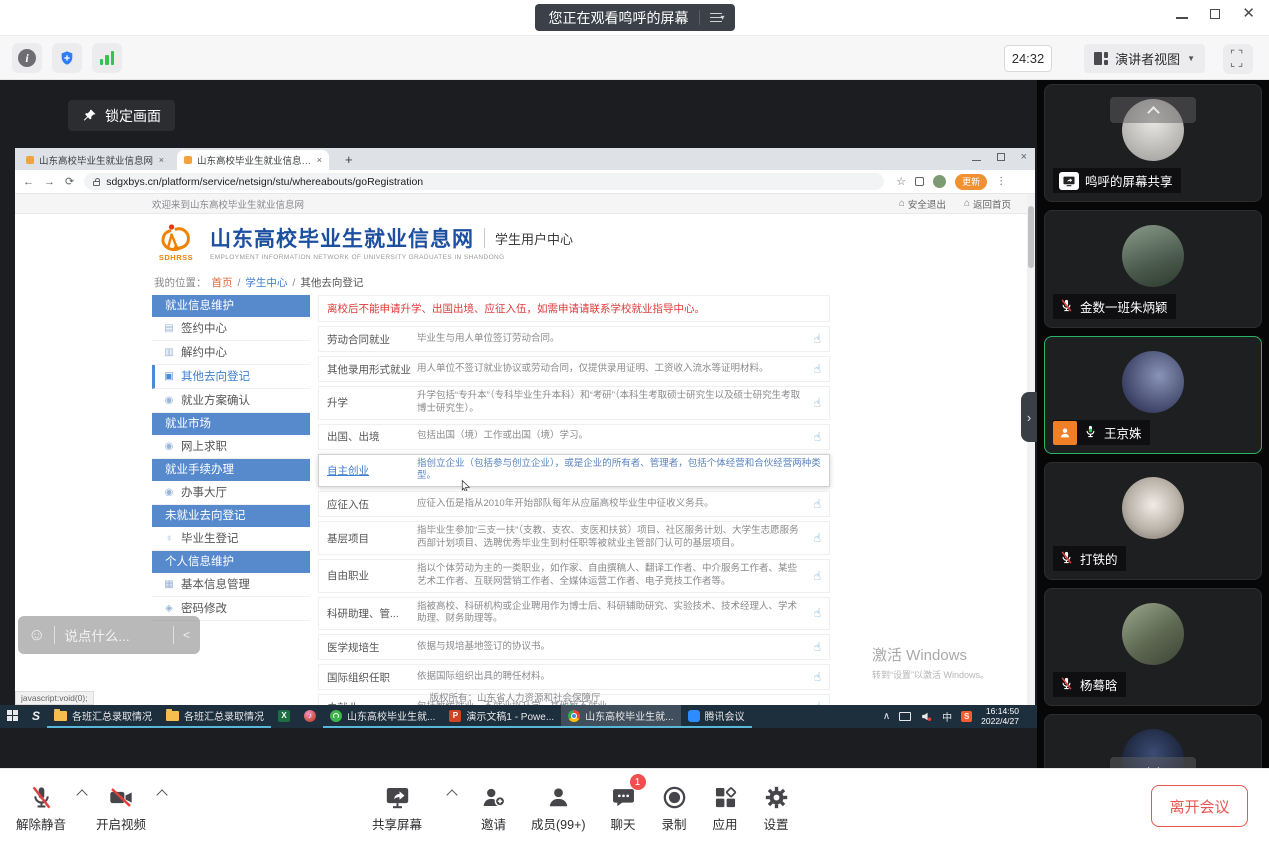  I want to click on tray-display-icon, so click(905, 716).